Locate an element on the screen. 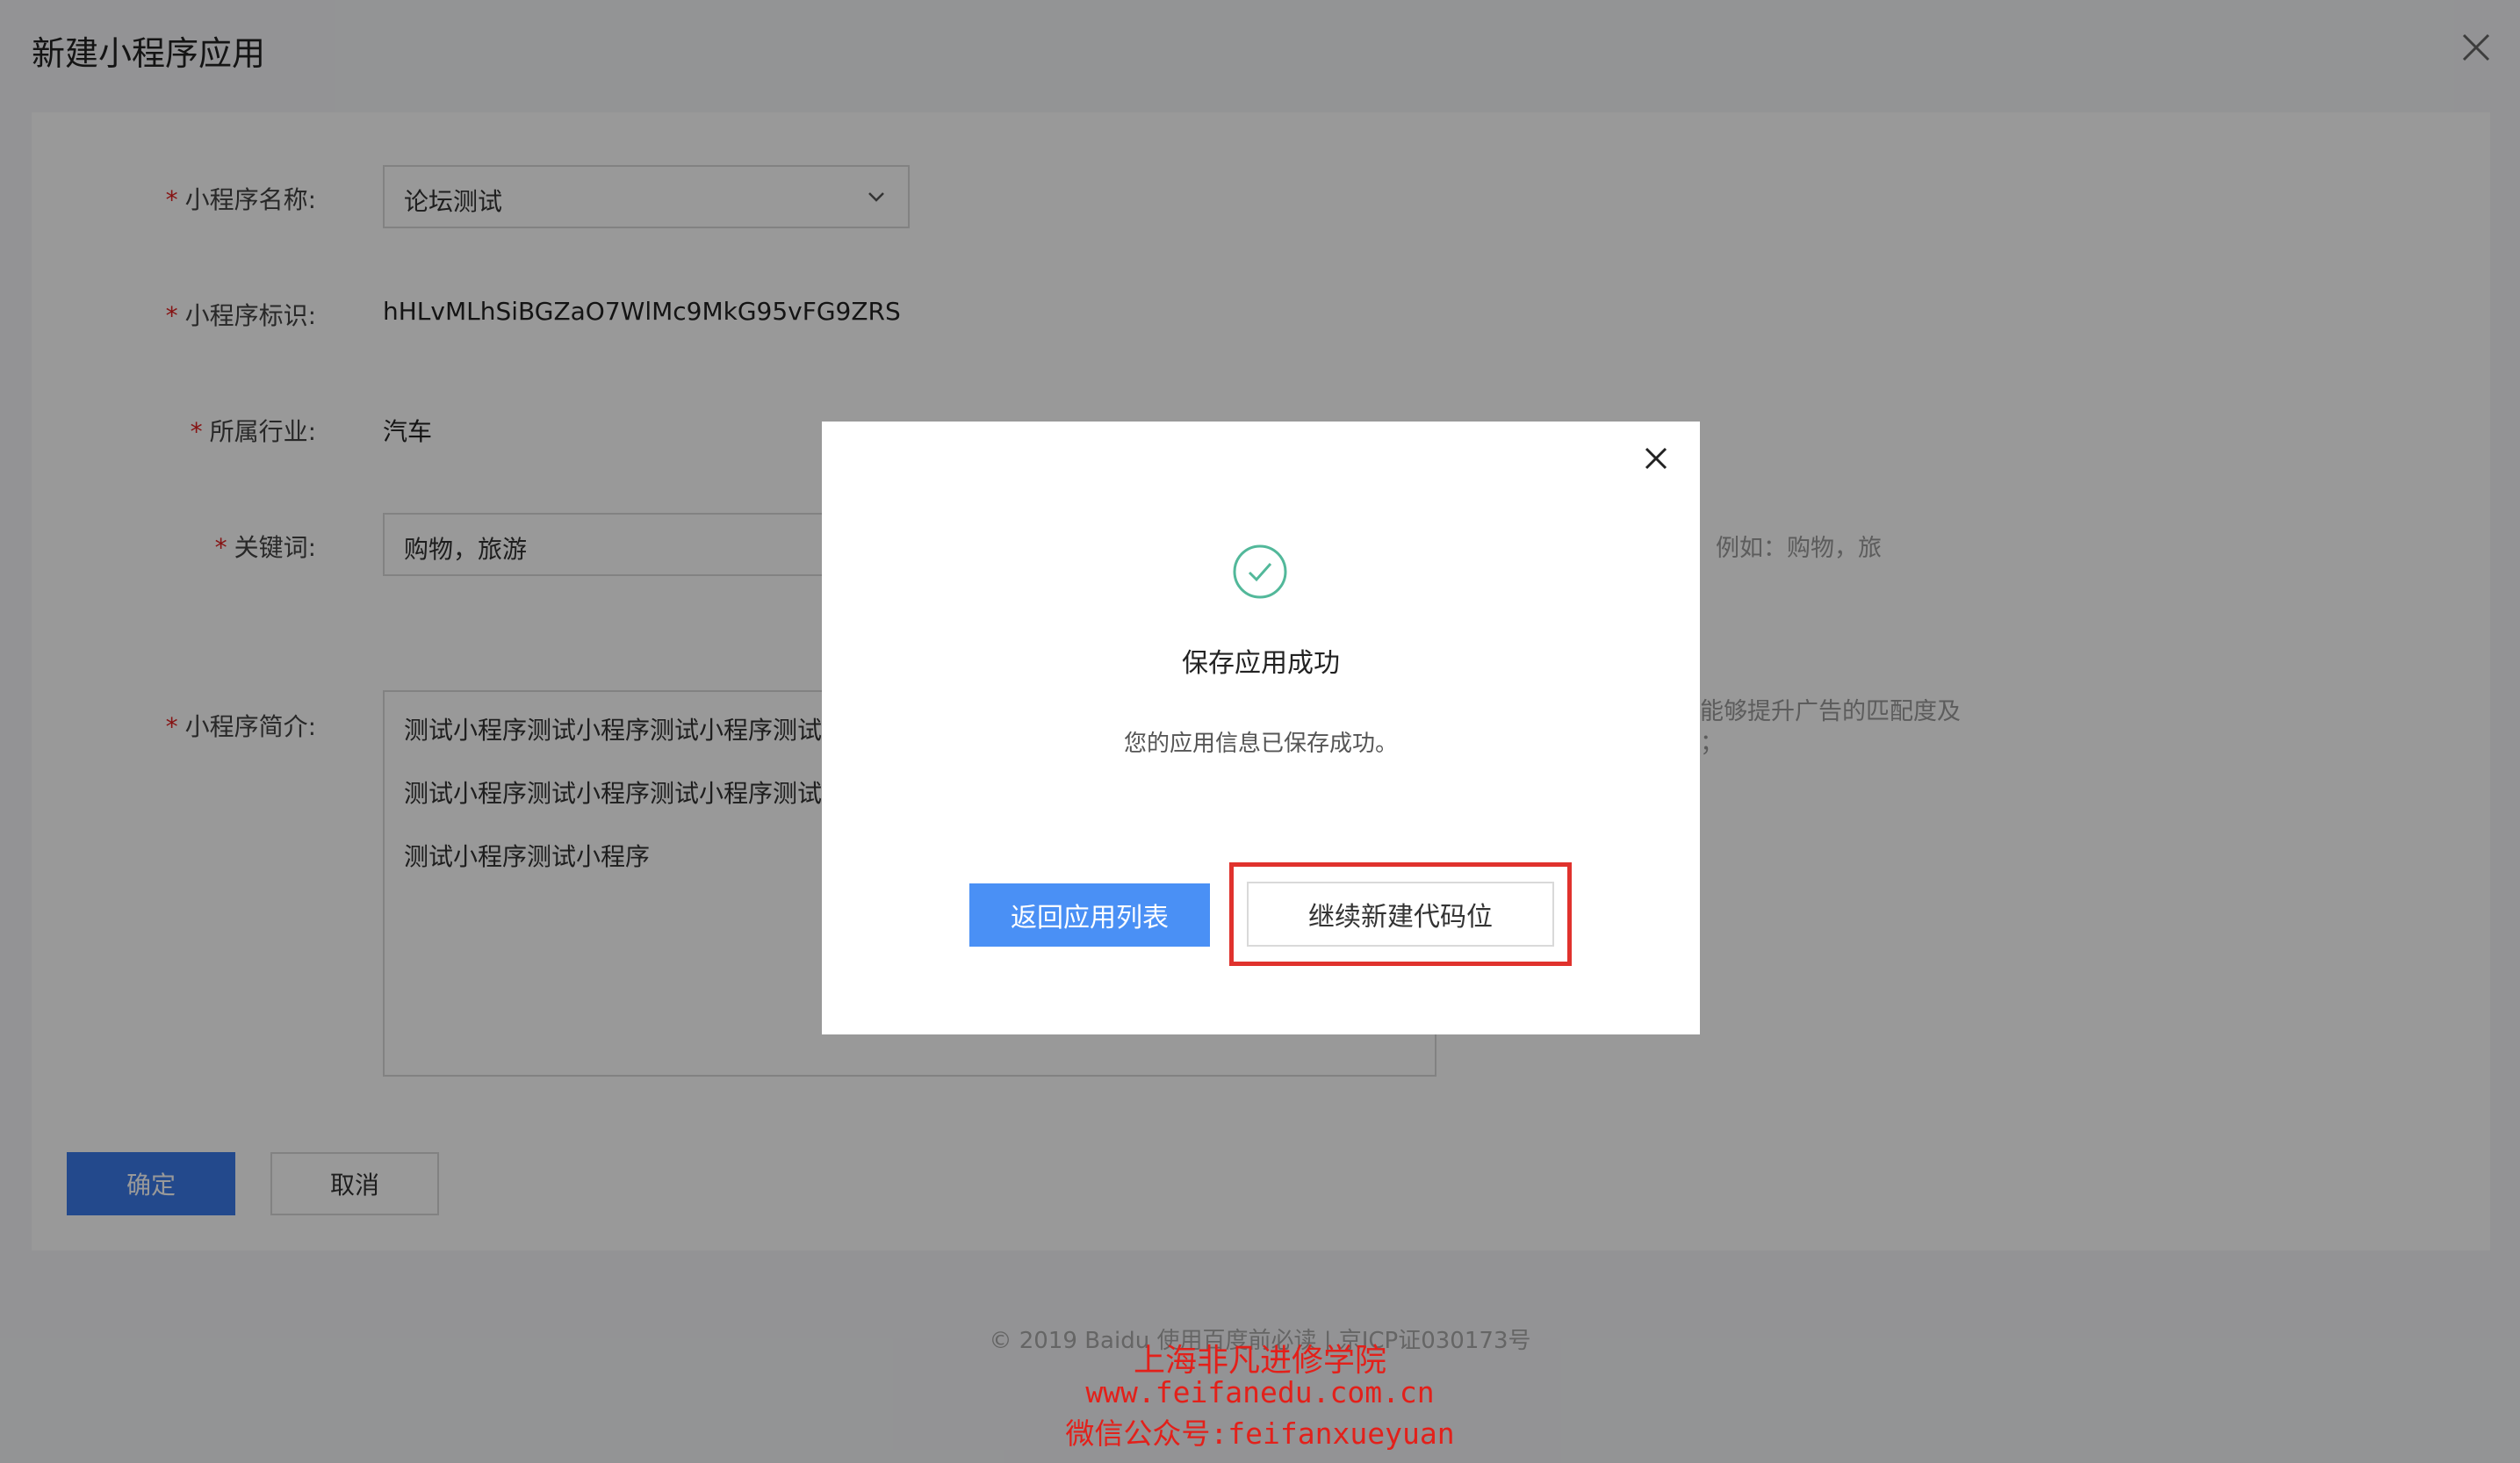  watermark-line: 上海非凡进修学院 is located at coordinates (1259, 1361).